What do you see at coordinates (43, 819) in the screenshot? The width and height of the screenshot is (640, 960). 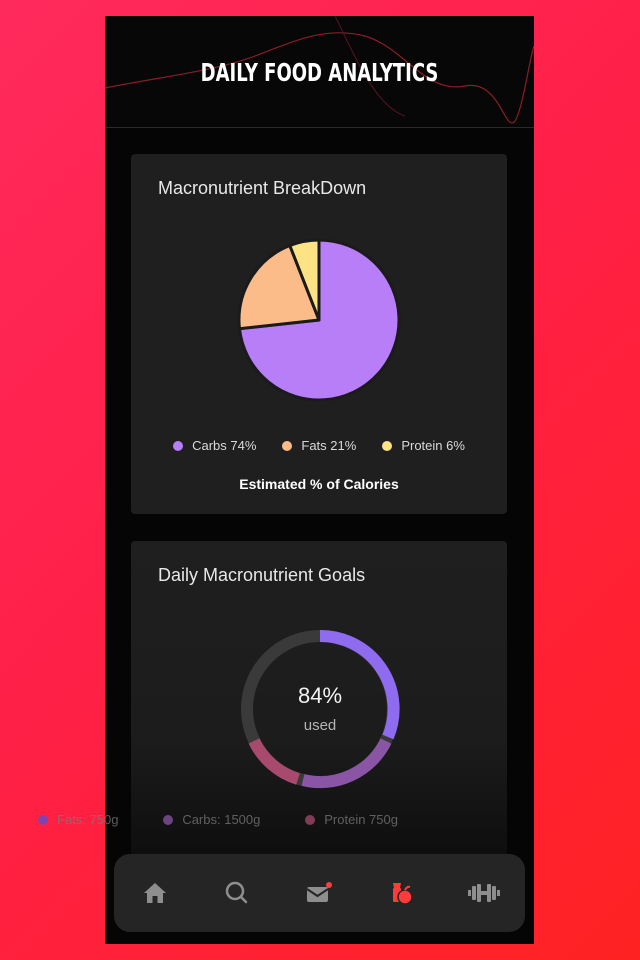 I see `fats-goal-dot` at bounding box center [43, 819].